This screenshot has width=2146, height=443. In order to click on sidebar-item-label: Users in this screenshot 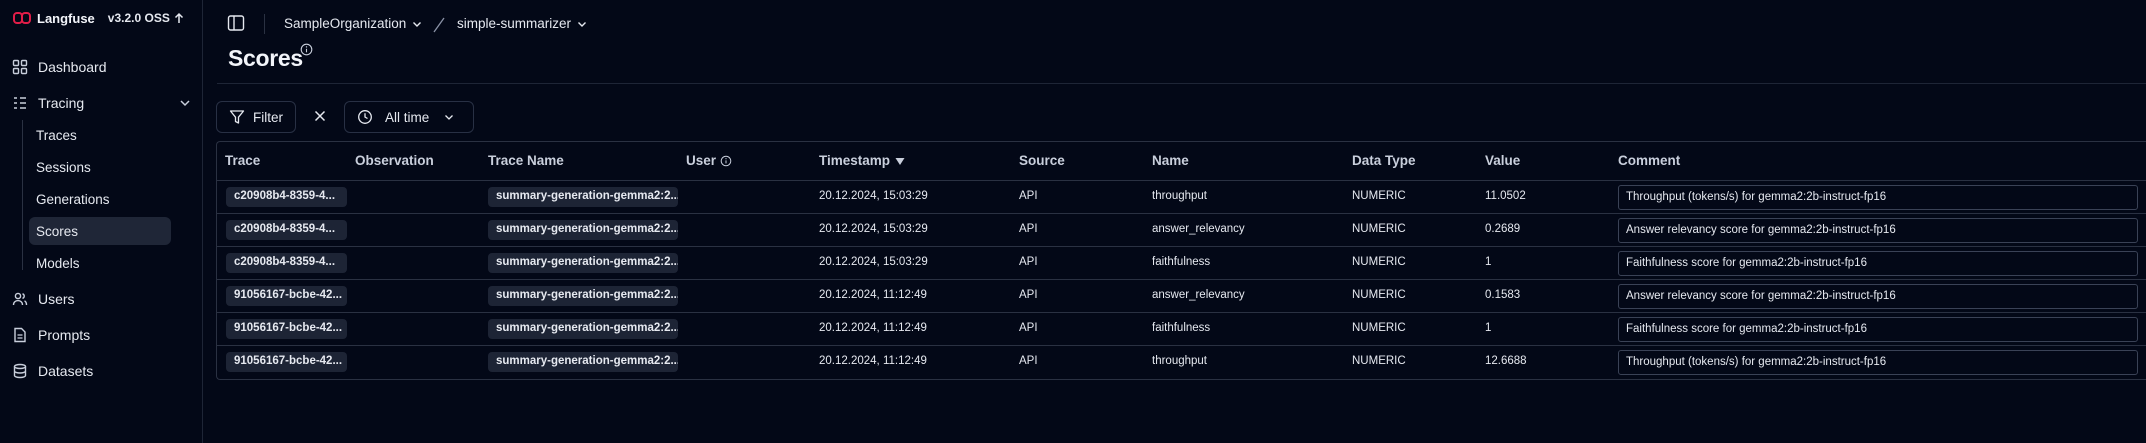, I will do `click(56, 299)`.